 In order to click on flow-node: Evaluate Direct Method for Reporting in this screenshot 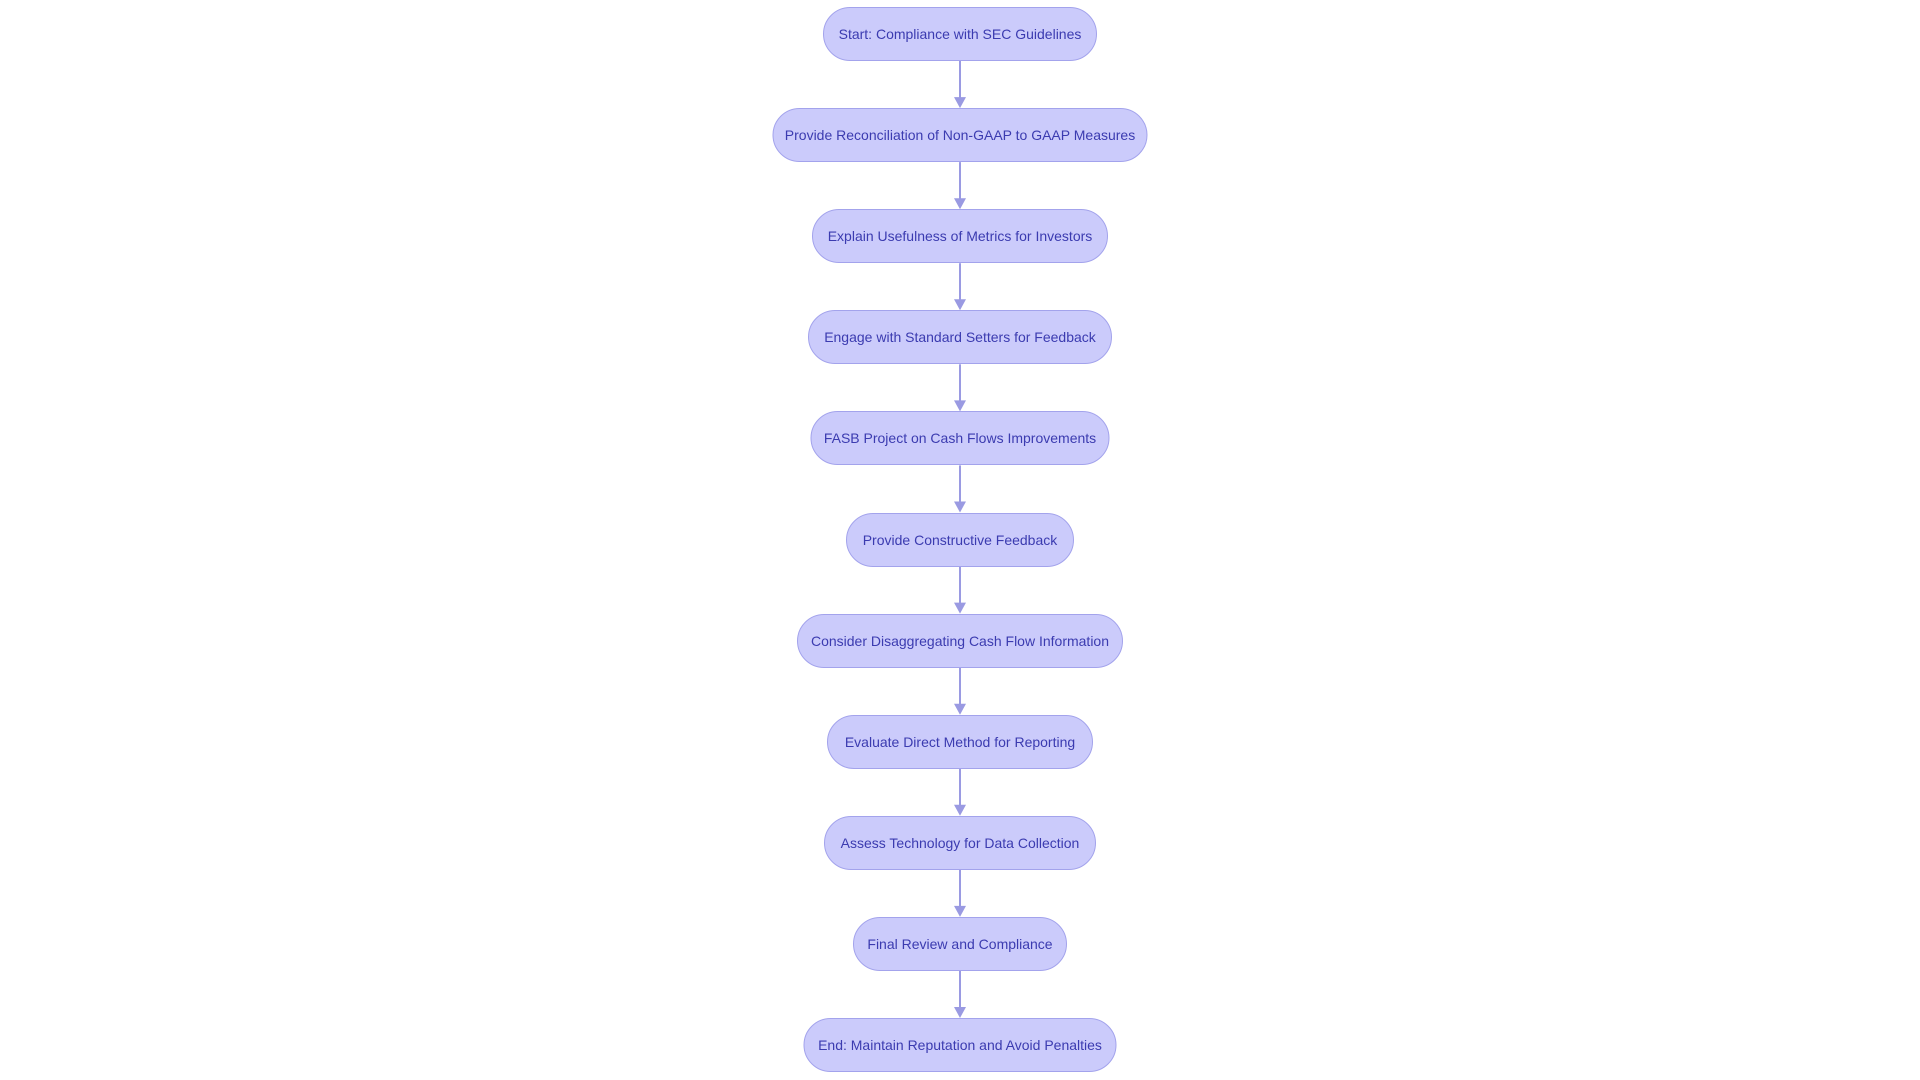, I will do `click(960, 741)`.